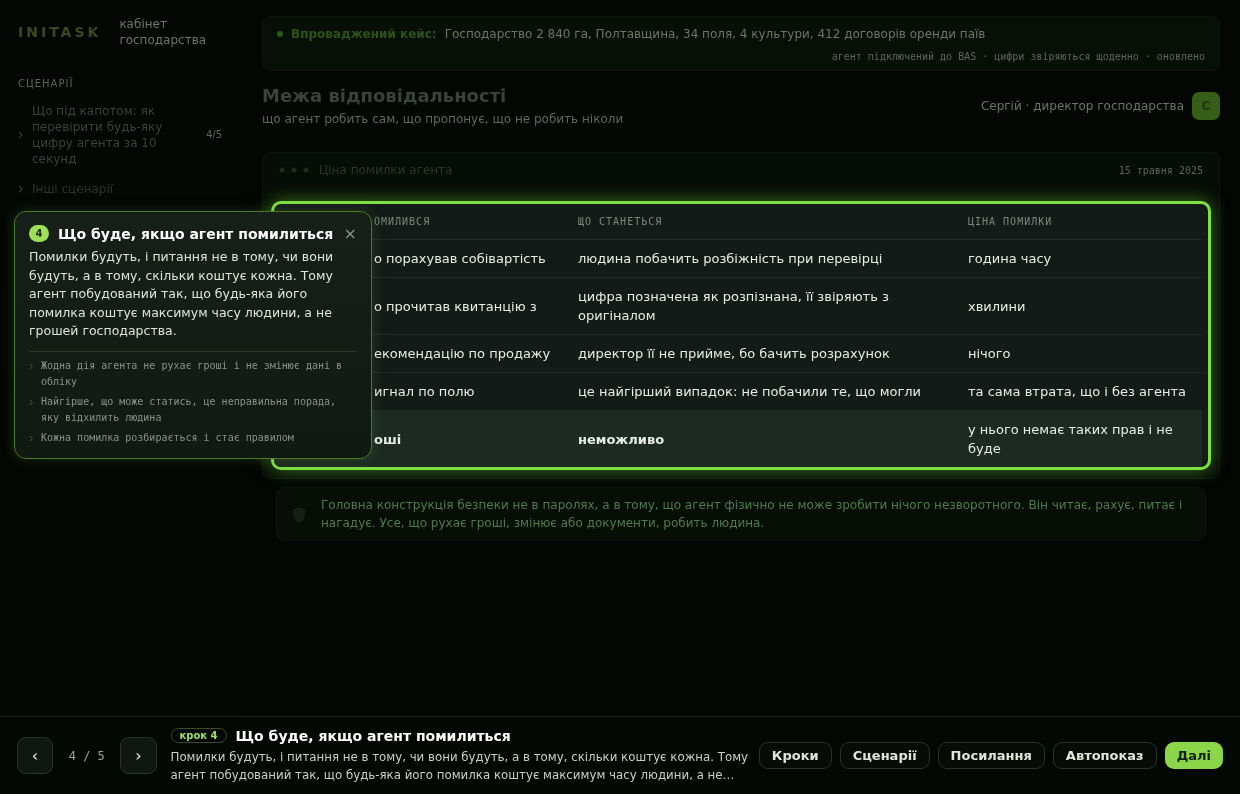 The width and height of the screenshot is (1240, 794). What do you see at coordinates (1104, 755) in the screenshot?
I see `footer-button: Автопоказ` at bounding box center [1104, 755].